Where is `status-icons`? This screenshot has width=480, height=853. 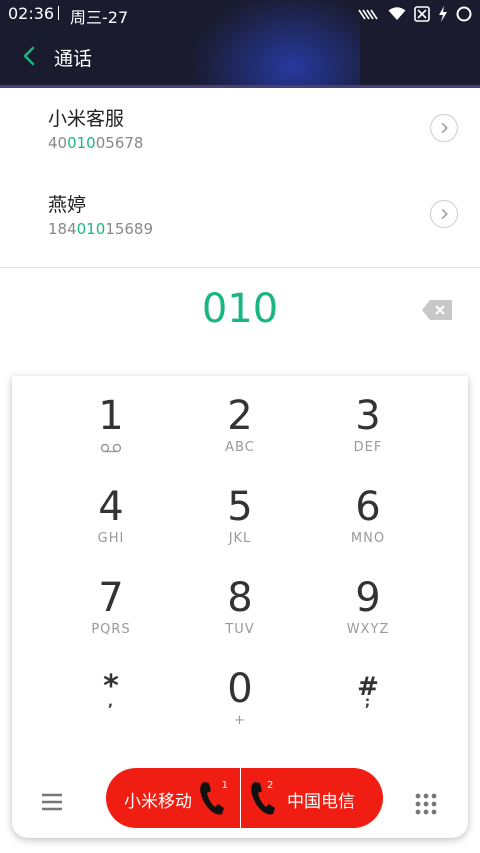
status-icons is located at coordinates (415, 14).